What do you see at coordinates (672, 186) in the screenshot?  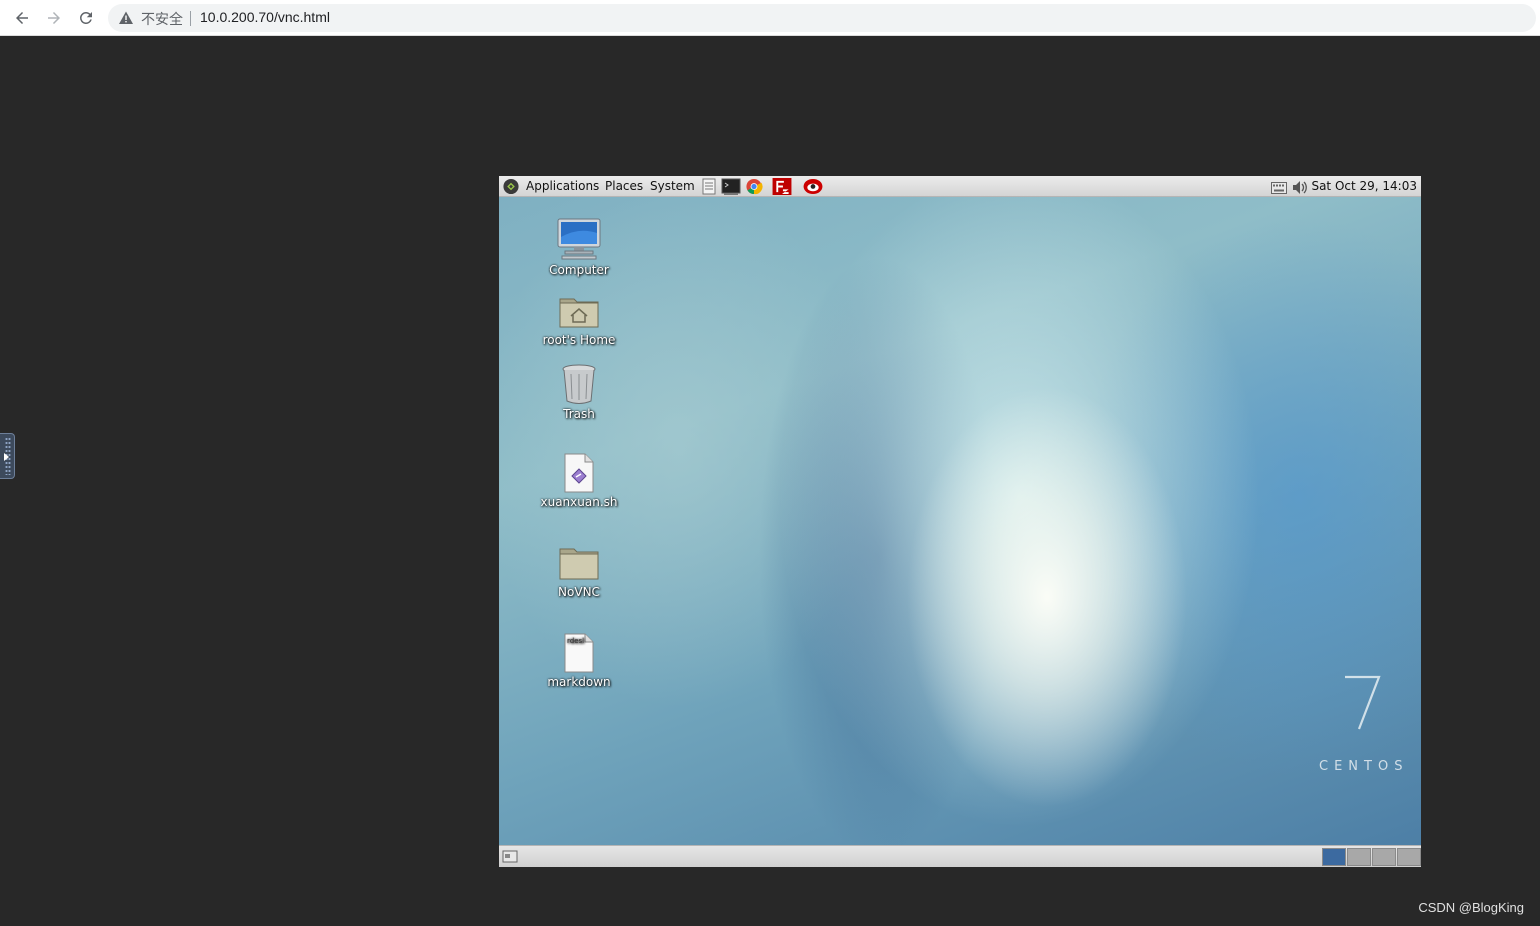 I see `menu-system: System` at bounding box center [672, 186].